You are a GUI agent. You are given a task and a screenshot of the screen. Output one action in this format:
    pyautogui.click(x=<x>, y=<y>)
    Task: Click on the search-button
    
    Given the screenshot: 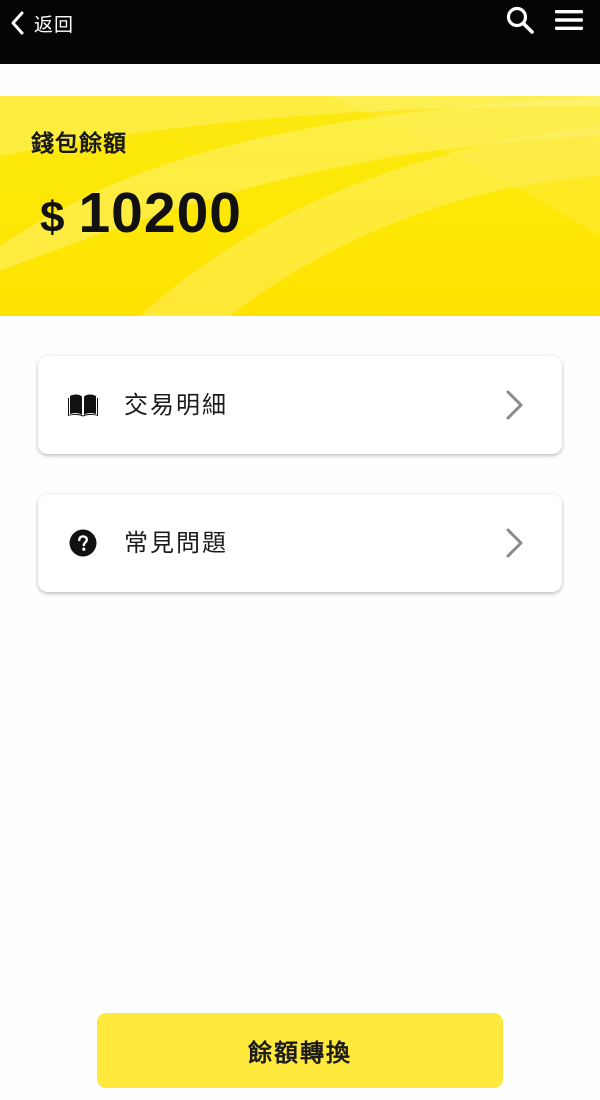 What is the action you would take?
    pyautogui.click(x=520, y=22)
    